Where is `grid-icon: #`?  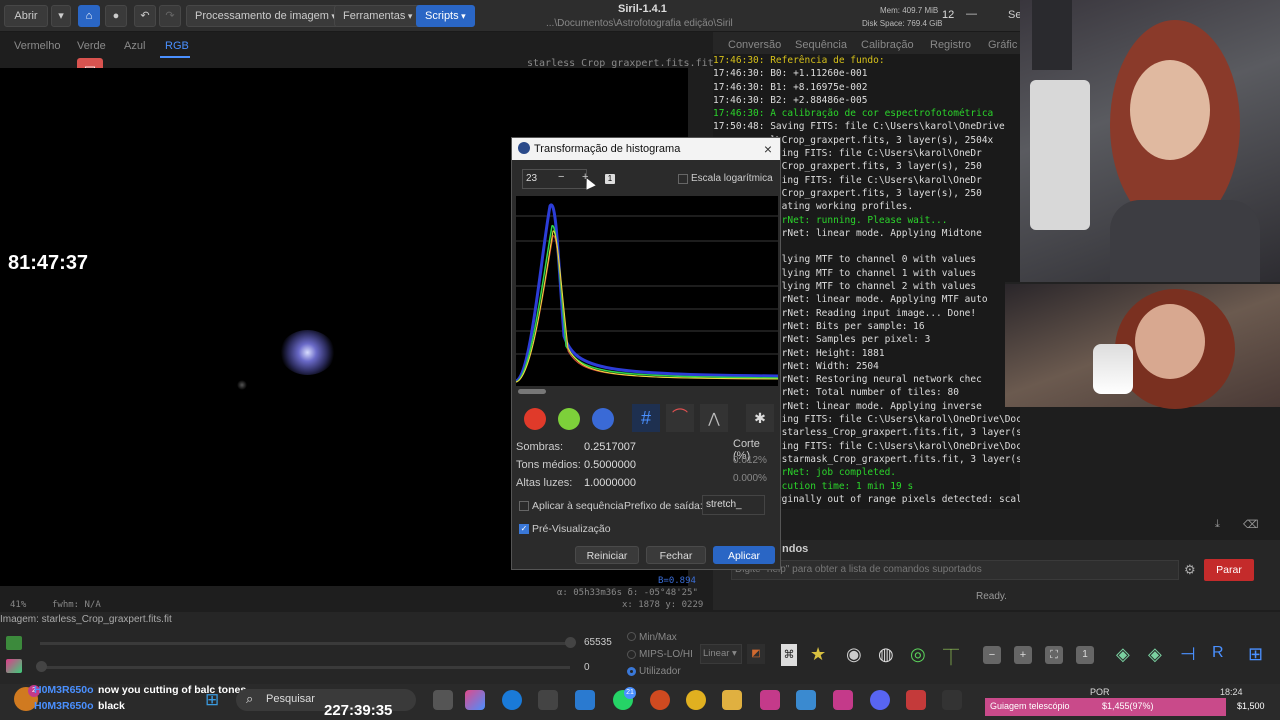
grid-icon: # is located at coordinates (646, 418).